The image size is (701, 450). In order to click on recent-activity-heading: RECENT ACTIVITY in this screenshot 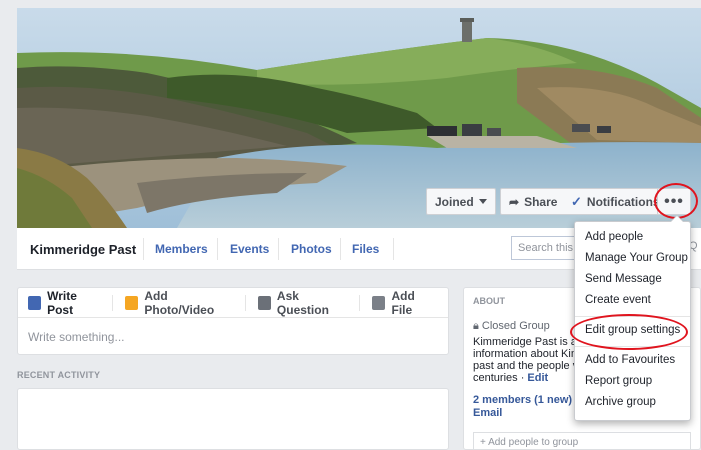, I will do `click(59, 375)`.